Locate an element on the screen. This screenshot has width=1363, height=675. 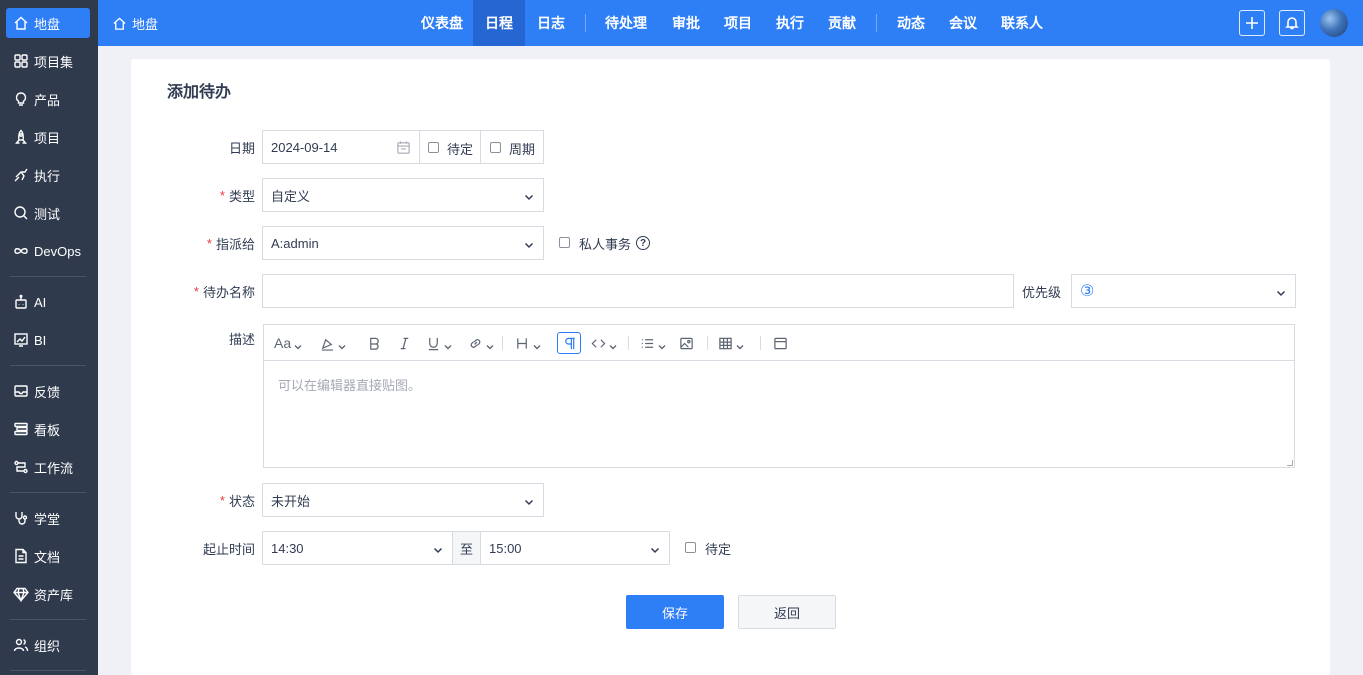
time-label-text: 起止时间 is located at coordinates (228, 549).